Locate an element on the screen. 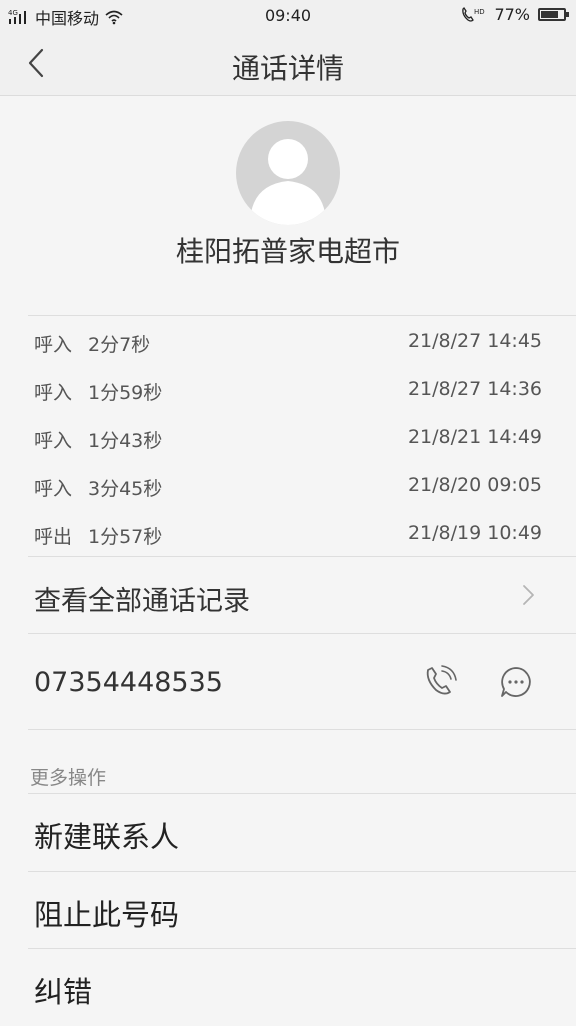 The image size is (576, 1026). call-time: 21/8/27 14:36 is located at coordinates (474, 389).